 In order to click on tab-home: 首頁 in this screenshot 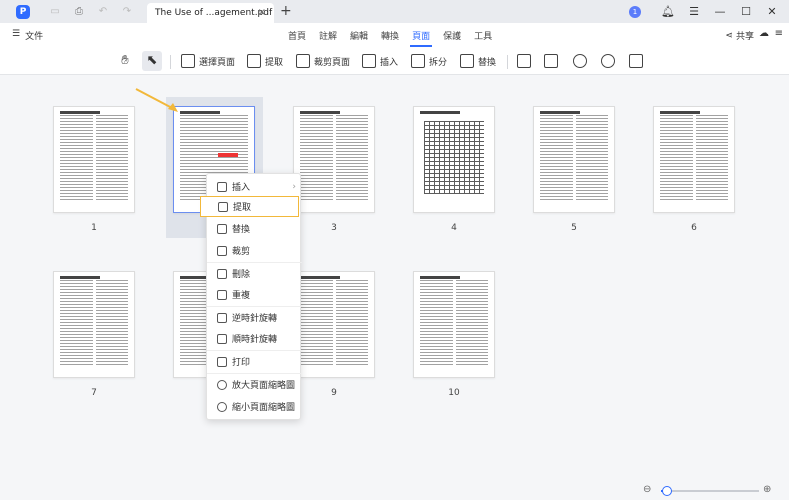, I will do `click(297, 35)`.